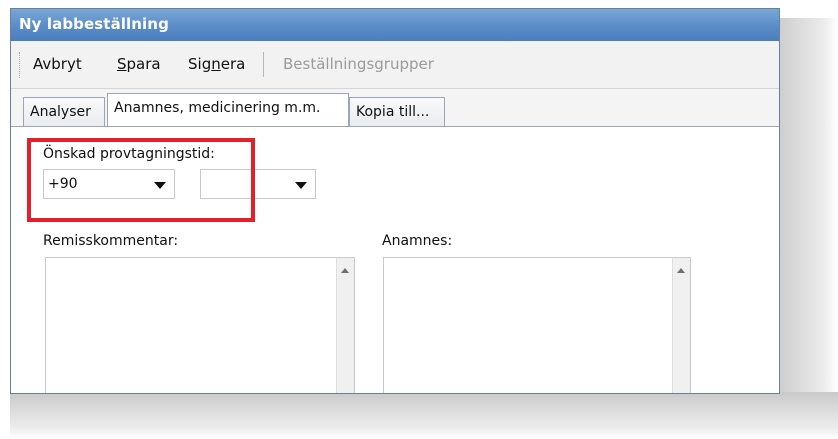 The width and height of the screenshot is (838, 439). What do you see at coordinates (139, 64) in the screenshot?
I see `save-button: Spara` at bounding box center [139, 64].